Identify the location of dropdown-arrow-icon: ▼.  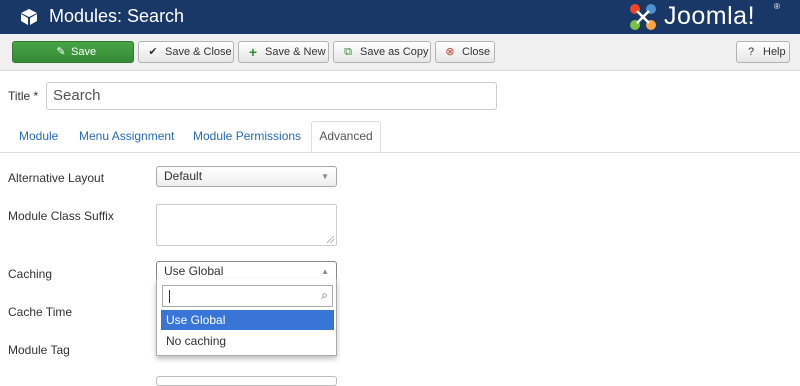
(325, 176).